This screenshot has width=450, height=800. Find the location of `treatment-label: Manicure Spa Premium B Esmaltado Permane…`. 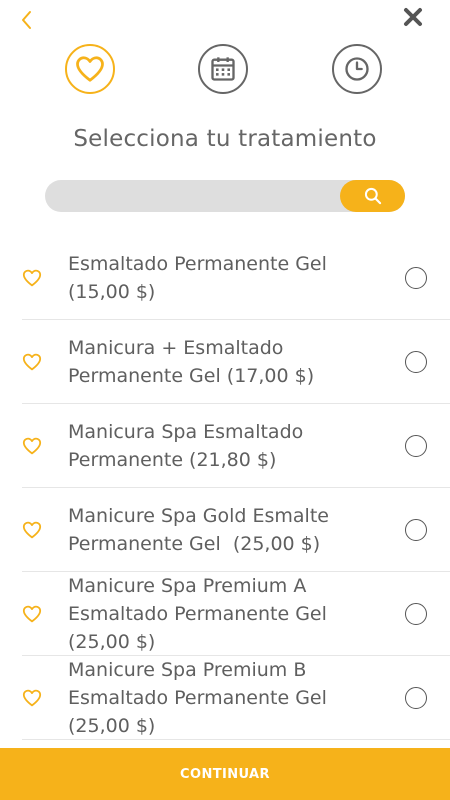

treatment-label: Manicure Spa Premium B Esmaltado Permane… is located at coordinates (197, 697).